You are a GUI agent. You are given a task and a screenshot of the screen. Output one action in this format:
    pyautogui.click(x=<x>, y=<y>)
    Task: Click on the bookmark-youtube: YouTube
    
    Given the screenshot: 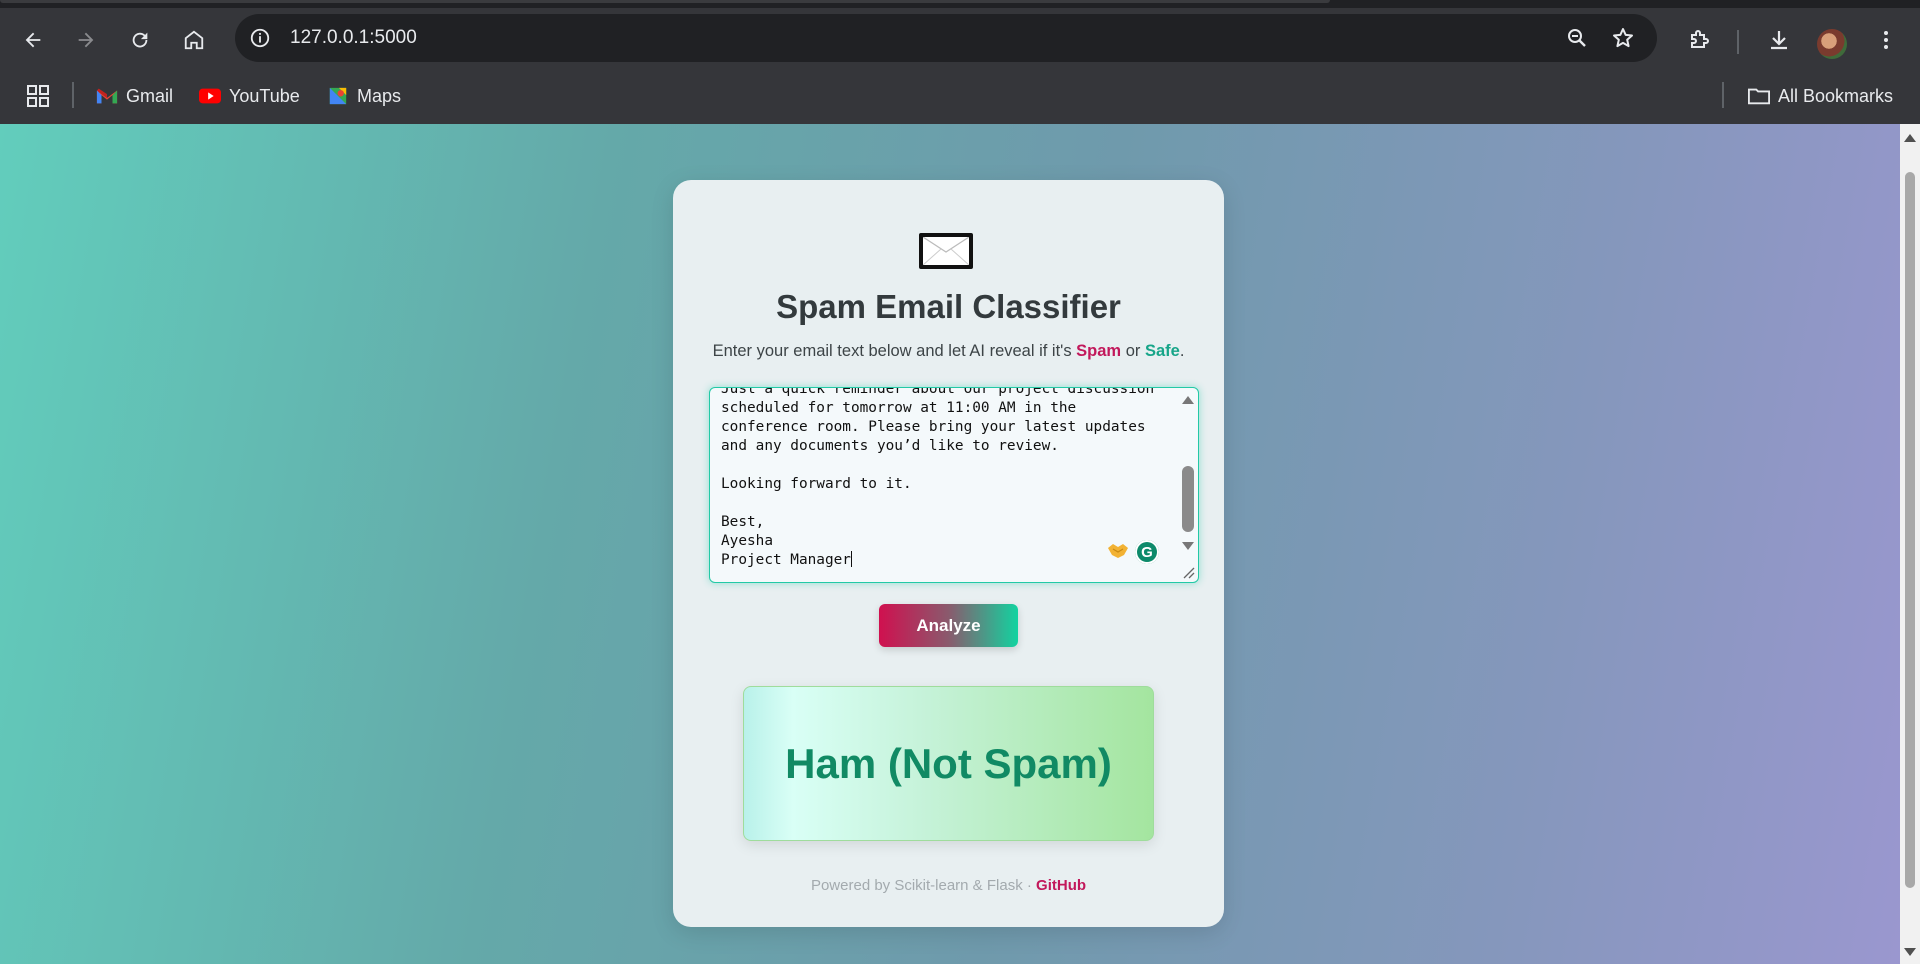 What is the action you would take?
    pyautogui.click(x=249, y=96)
    